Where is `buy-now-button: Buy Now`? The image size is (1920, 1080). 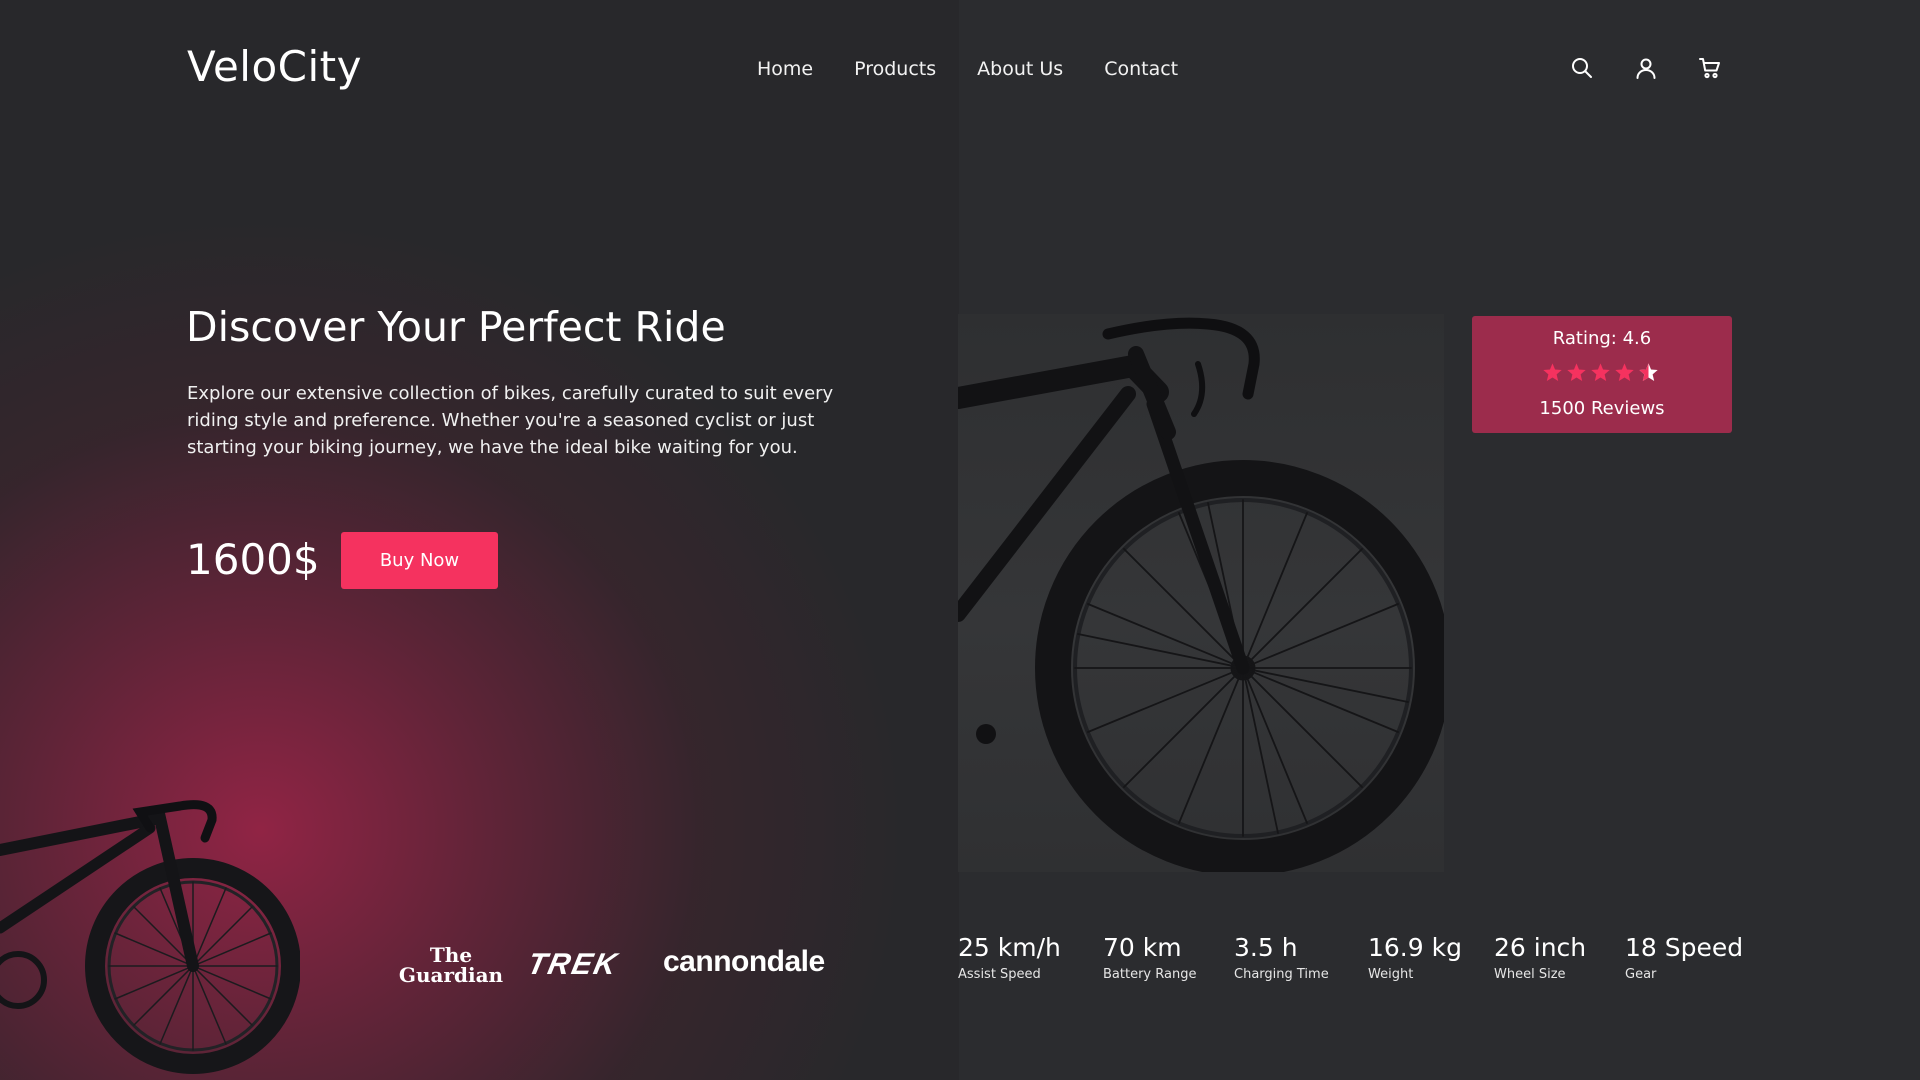 buy-now-button: Buy Now is located at coordinates (419, 560).